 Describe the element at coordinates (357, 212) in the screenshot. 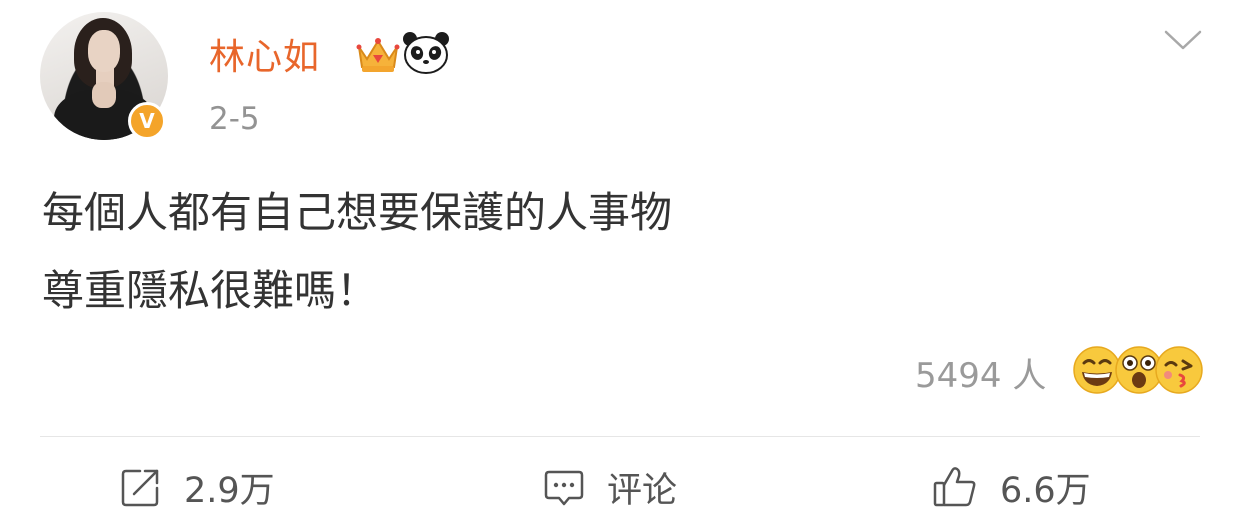

I see `post-content-line: 每個人都有自己想要保護的人事物` at that location.